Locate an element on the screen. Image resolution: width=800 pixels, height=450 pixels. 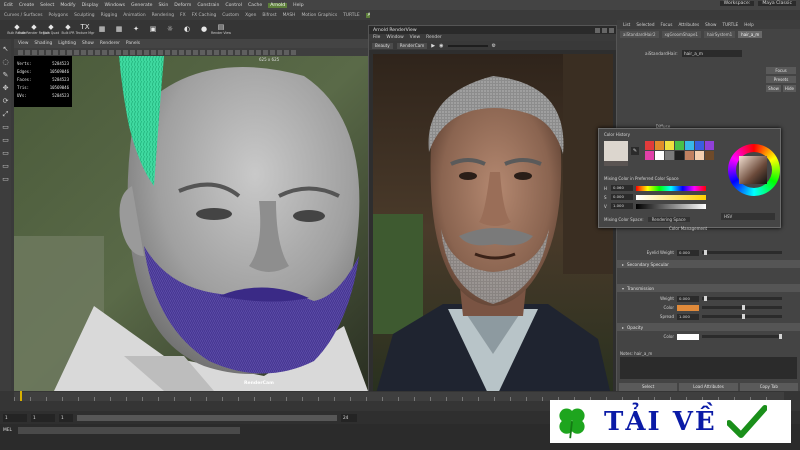
shelf-tab: Animation is located at coordinates (134, 15).